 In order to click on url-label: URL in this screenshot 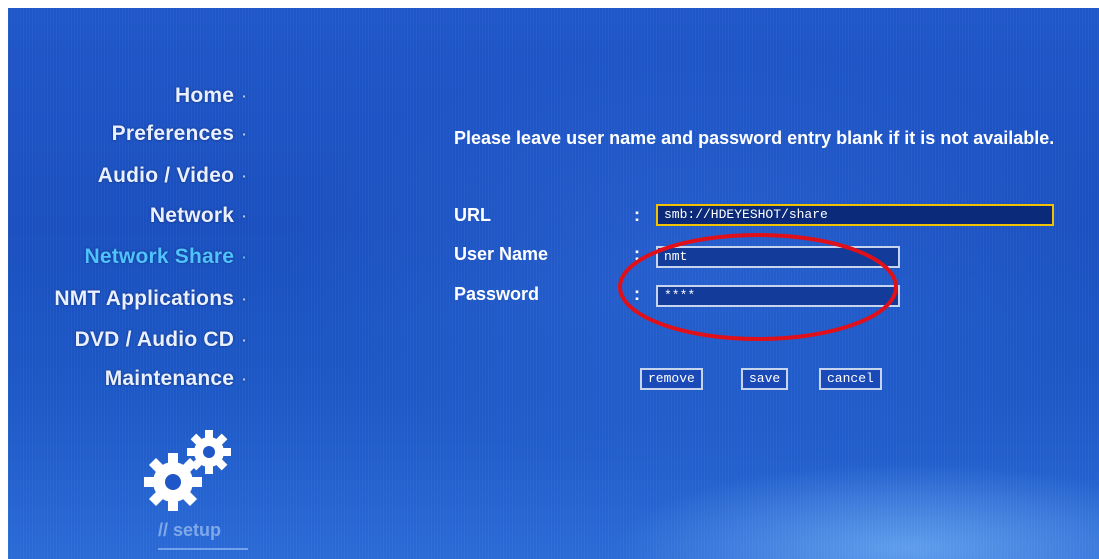, I will do `click(472, 215)`.